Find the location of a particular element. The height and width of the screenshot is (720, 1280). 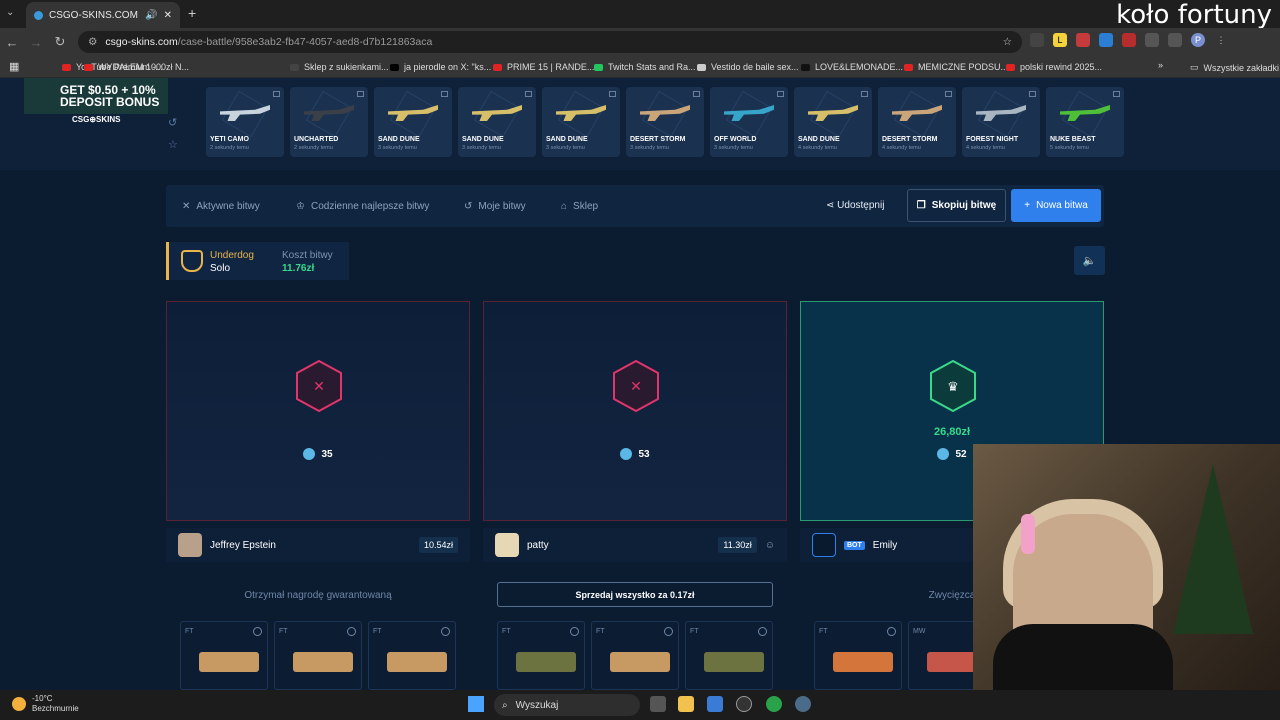

bookmark-favicon-icon is located at coordinates (701, 67).